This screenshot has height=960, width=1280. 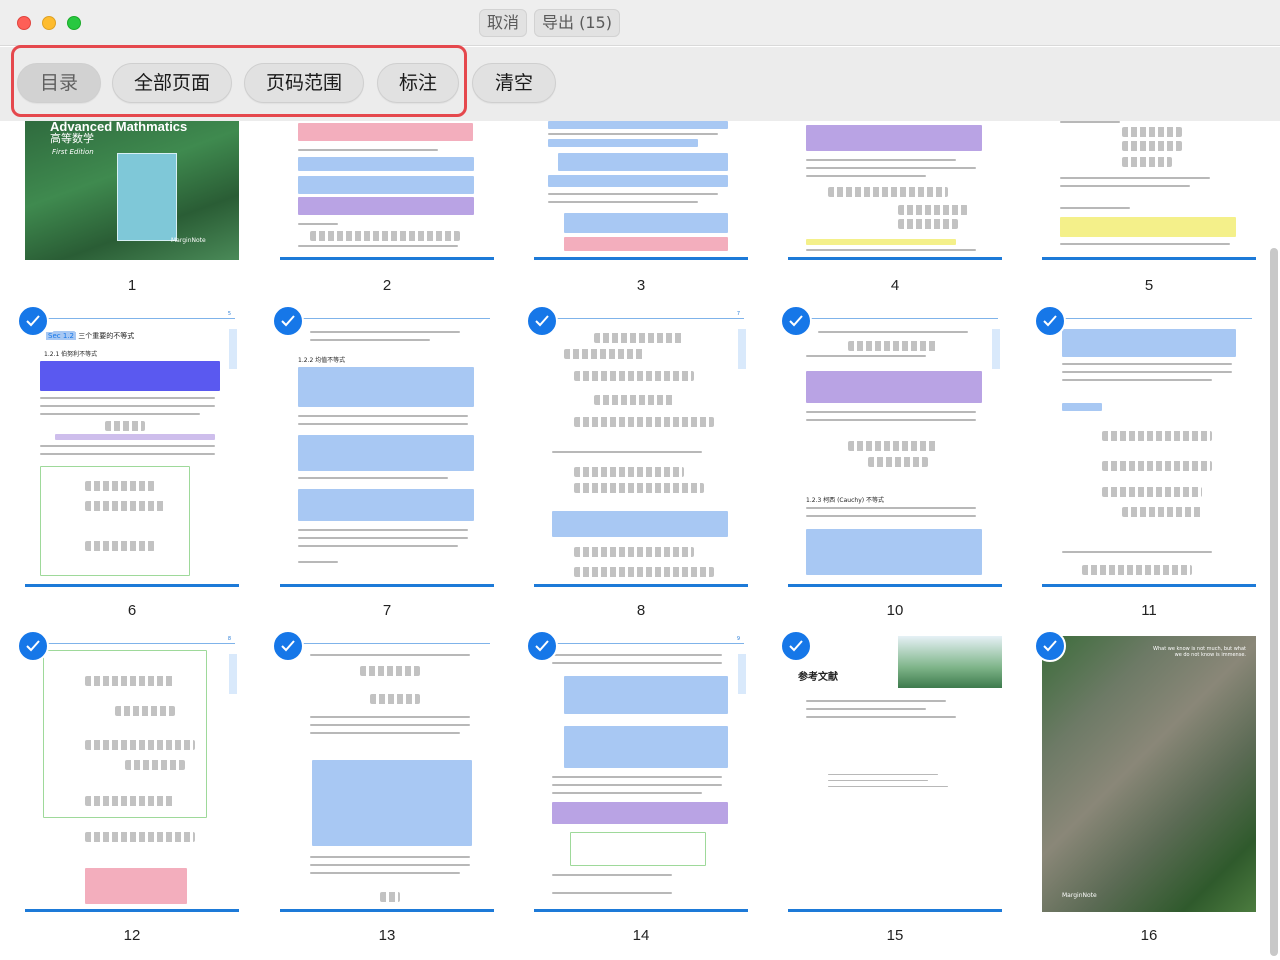 I want to click on filter-annotations-button: 标注, so click(x=418, y=83).